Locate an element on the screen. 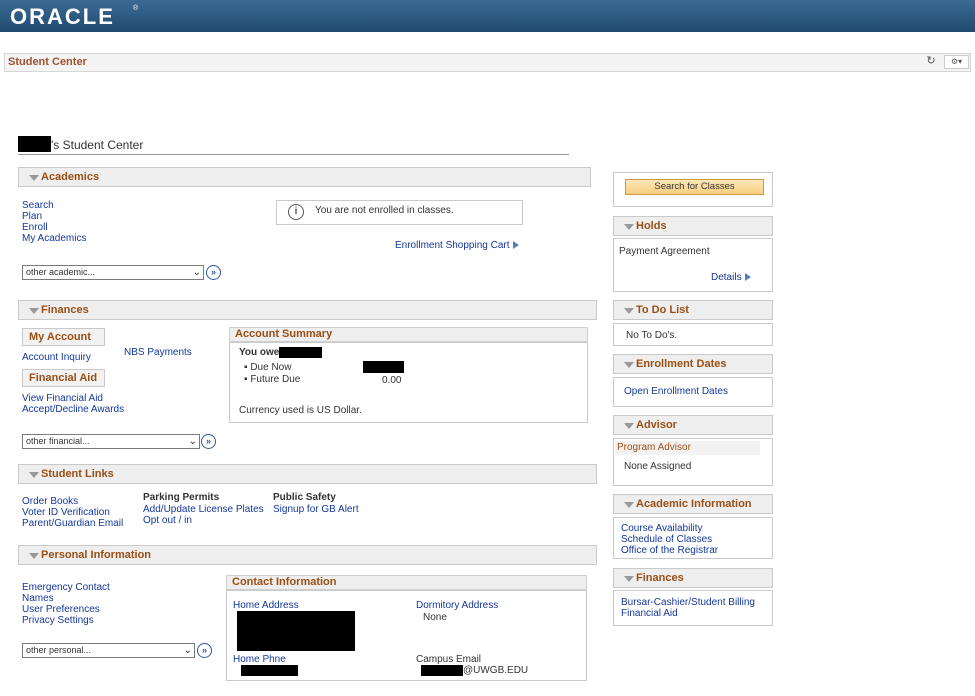  user-preferences-link: User Preferences is located at coordinates (61, 609).